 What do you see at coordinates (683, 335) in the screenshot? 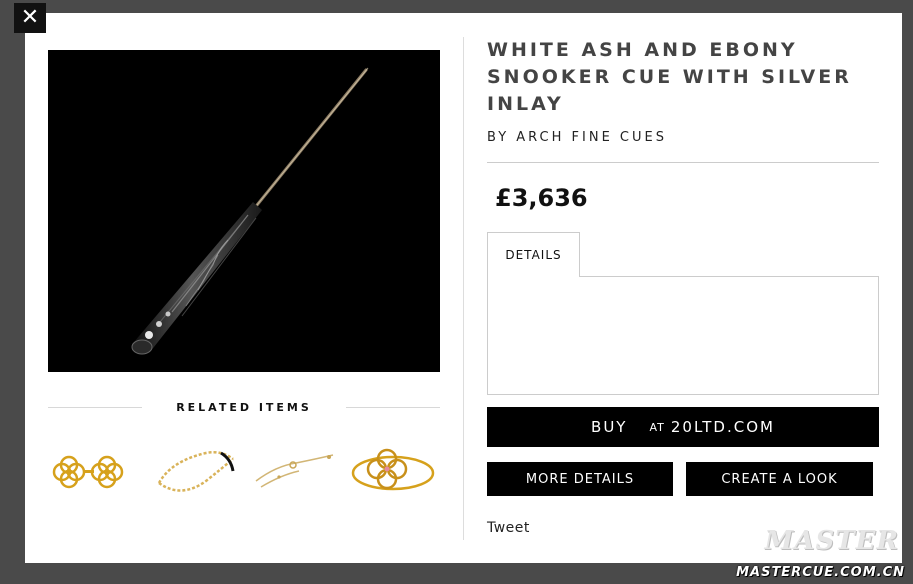
I see `details-panel` at bounding box center [683, 335].